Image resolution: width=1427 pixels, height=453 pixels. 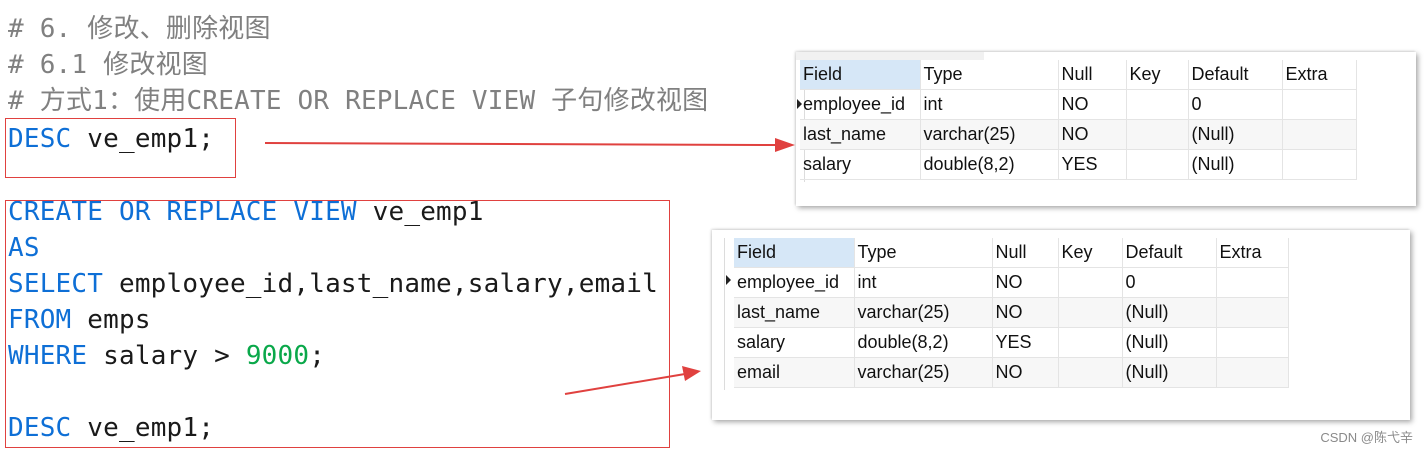 I want to click on table-row: email varchar(25) NO (Null), so click(x=1011, y=372).